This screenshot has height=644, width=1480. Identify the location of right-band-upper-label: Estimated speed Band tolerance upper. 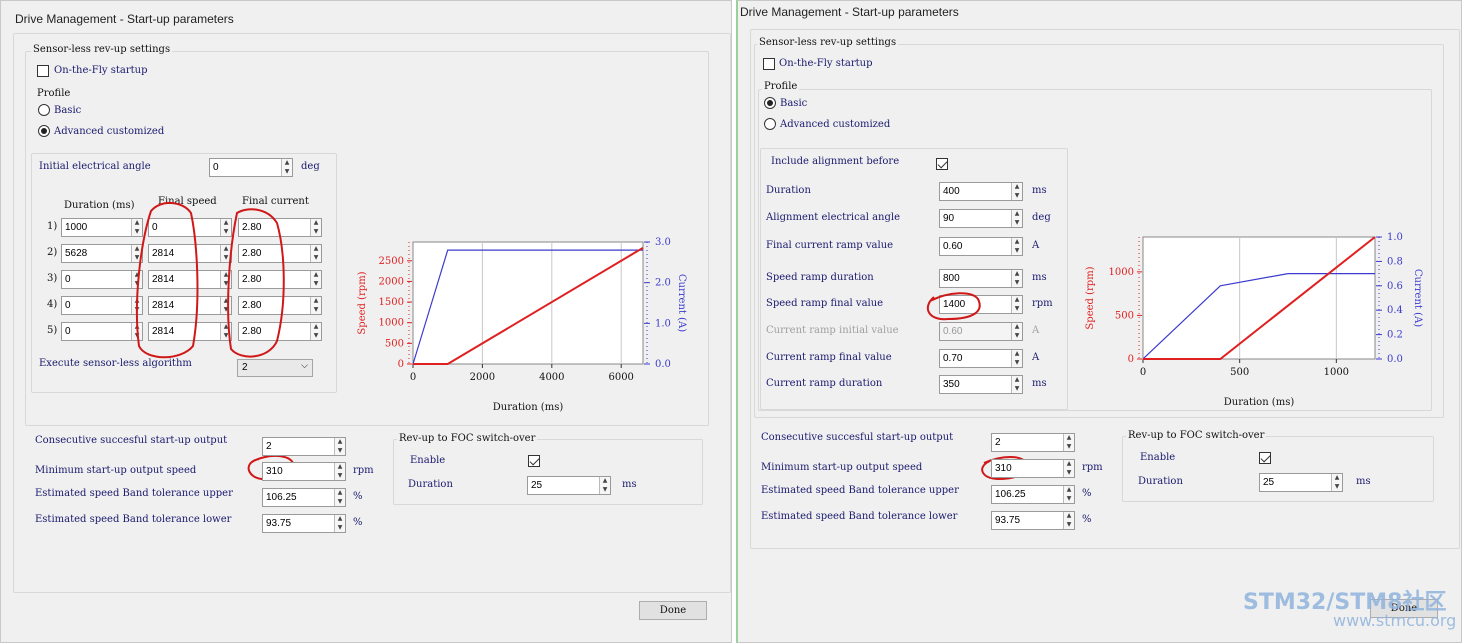
(860, 490).